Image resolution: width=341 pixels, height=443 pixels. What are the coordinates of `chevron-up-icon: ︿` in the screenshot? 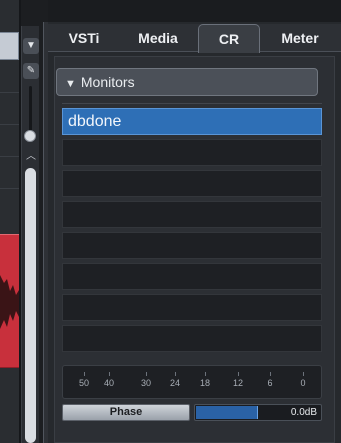 It's located at (31, 157).